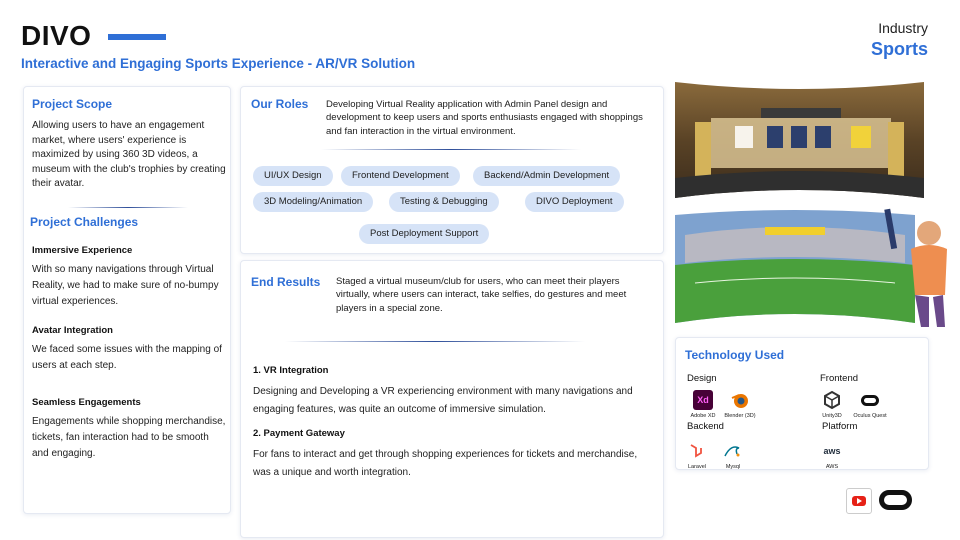  What do you see at coordinates (899, 49) in the screenshot?
I see `industry-value: Sports` at bounding box center [899, 49].